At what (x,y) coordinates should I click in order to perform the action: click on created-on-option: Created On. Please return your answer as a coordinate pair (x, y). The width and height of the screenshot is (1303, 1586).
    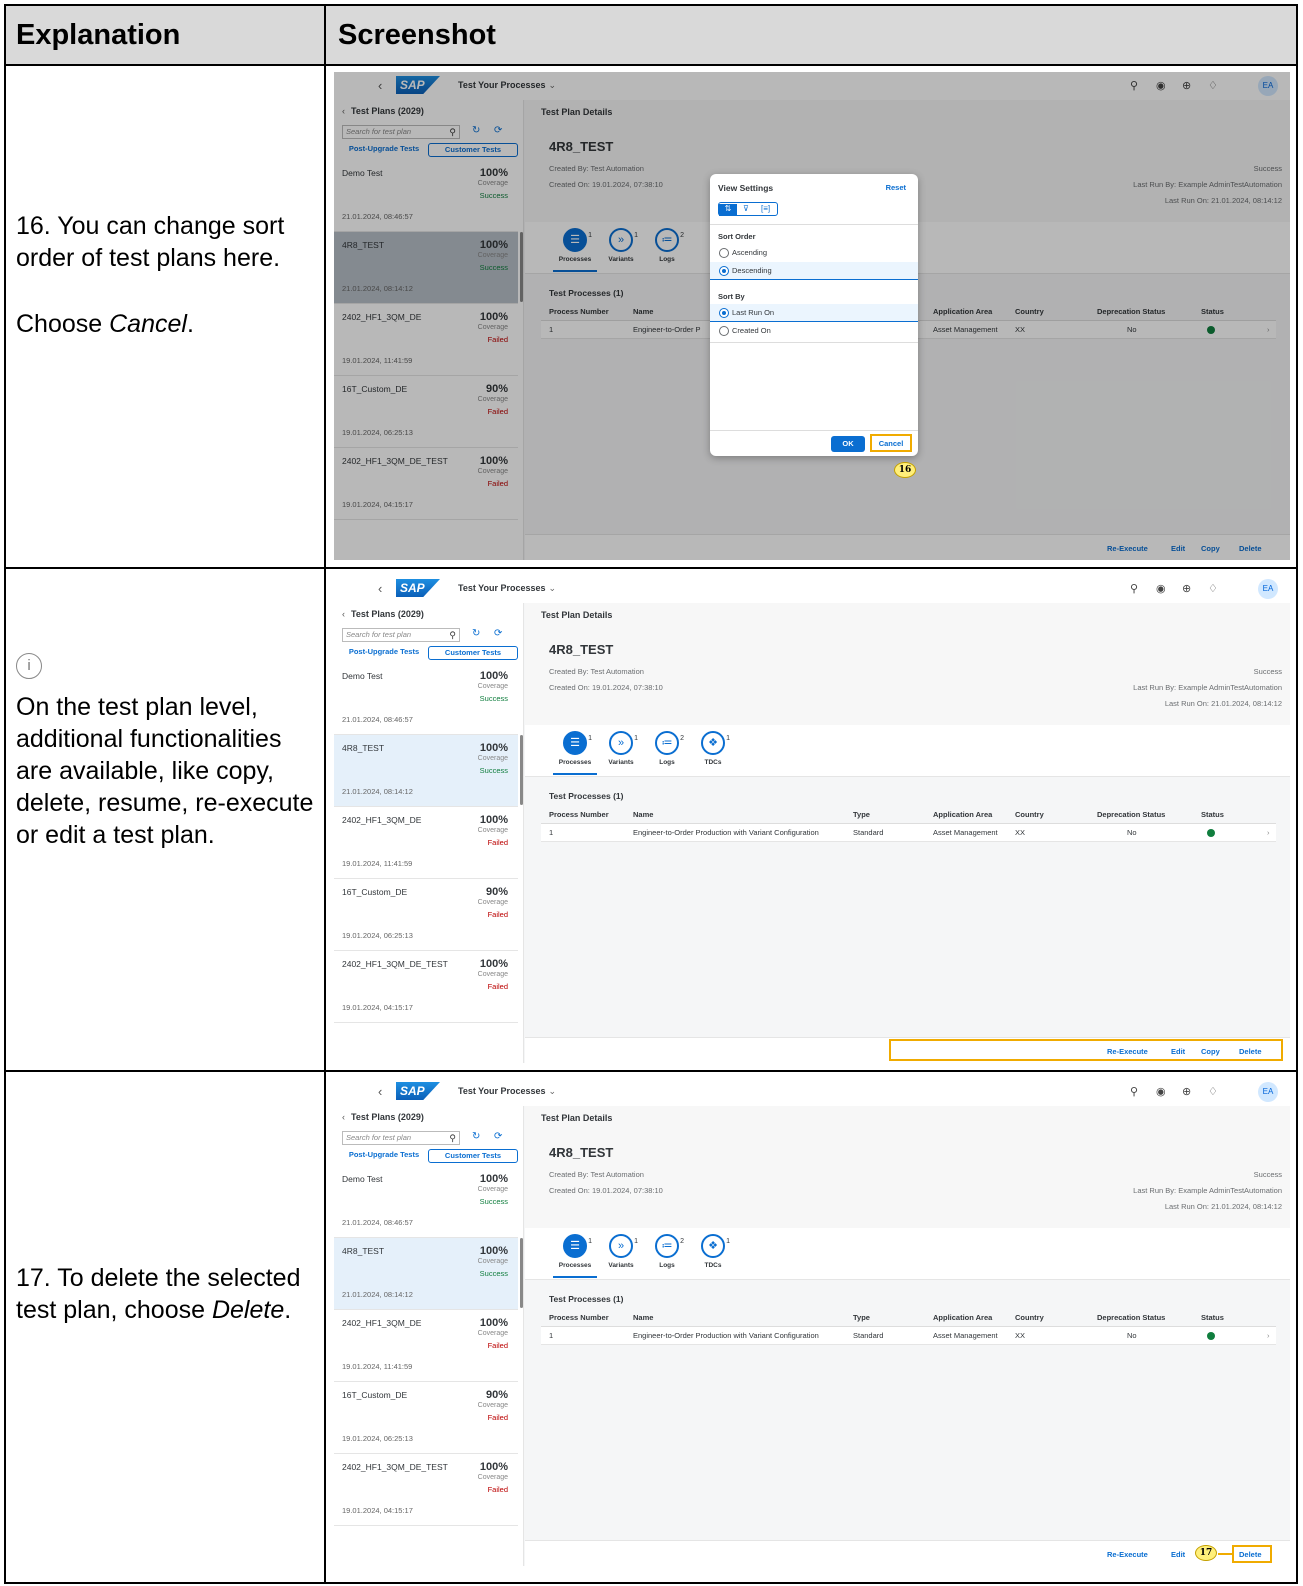
    Looking at the image, I should click on (814, 331).